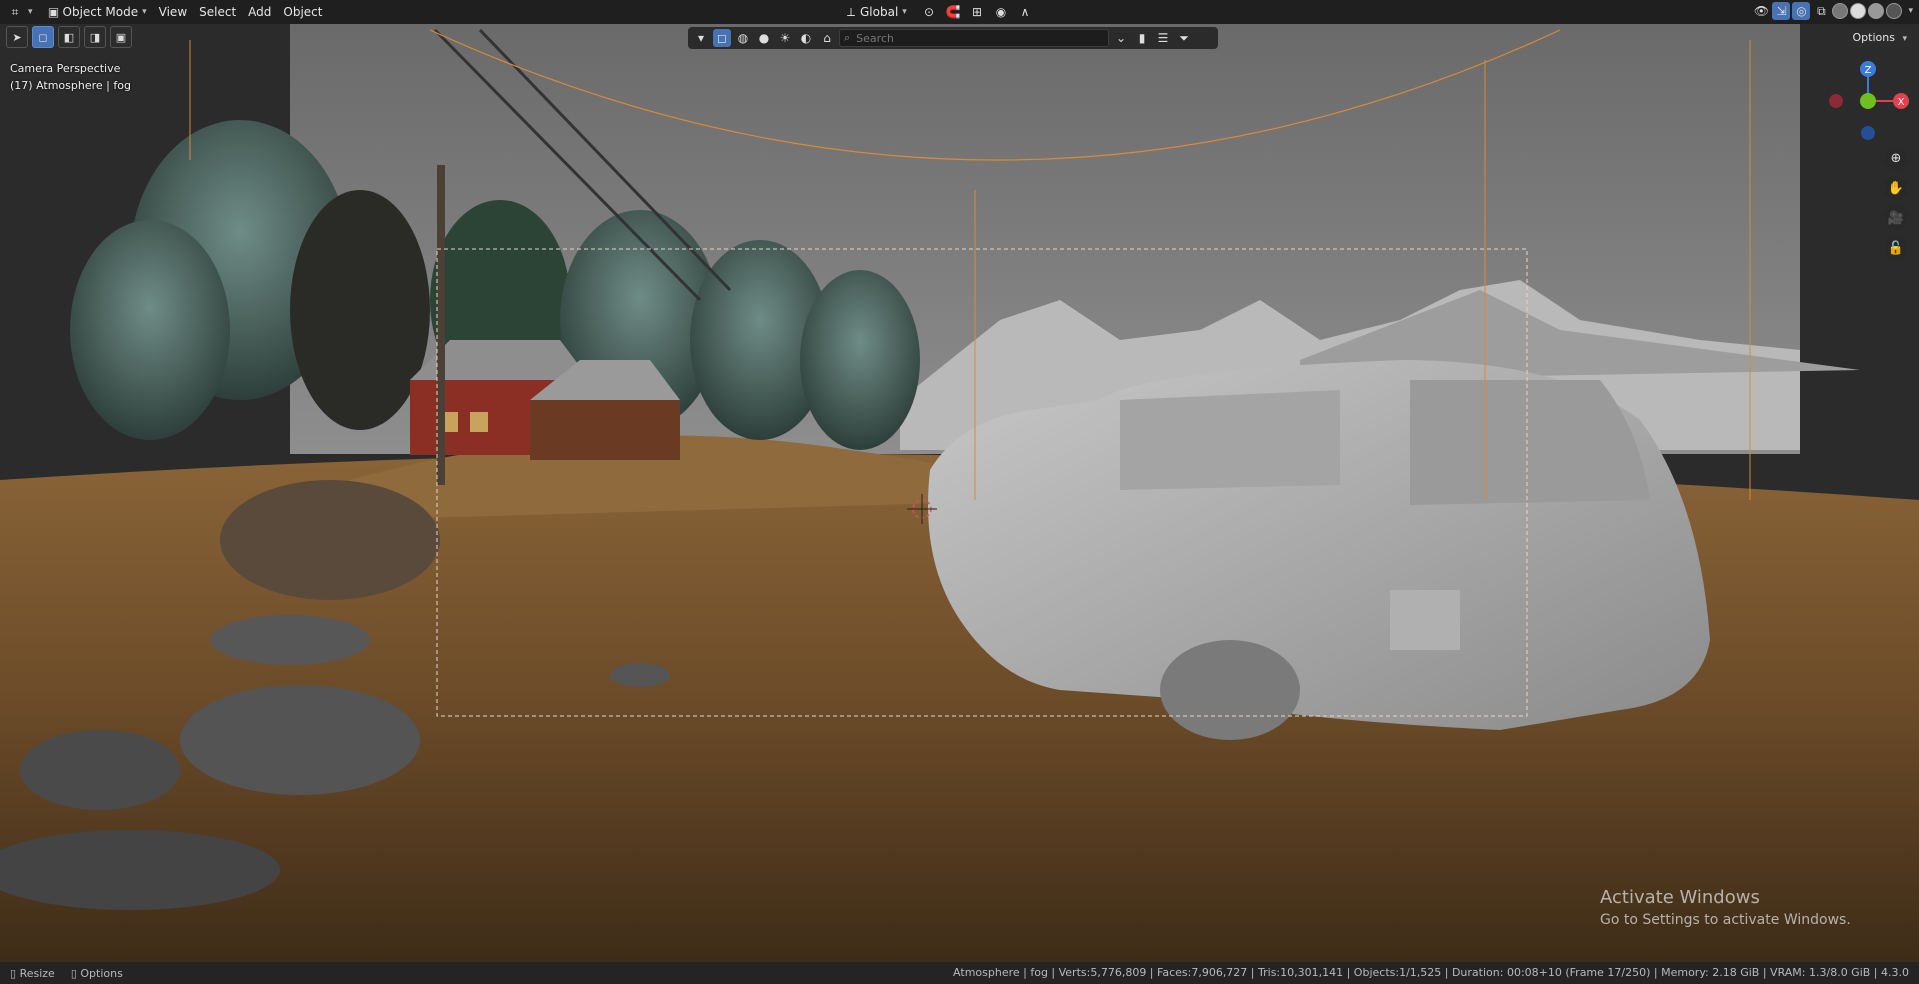 Image resolution: width=1919 pixels, height=984 pixels. Describe the element at coordinates (850, 11) in the screenshot. I see `orientation-axes-icon: ⟂` at that location.